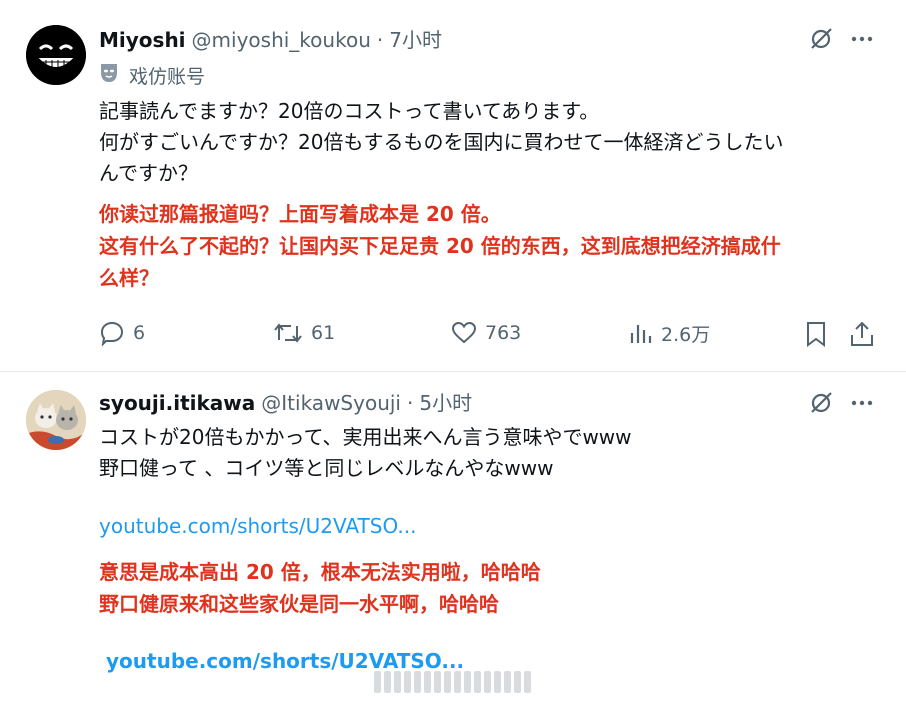 The image size is (906, 704). Describe the element at coordinates (112, 333) in the screenshot. I see `reply-icon` at that location.